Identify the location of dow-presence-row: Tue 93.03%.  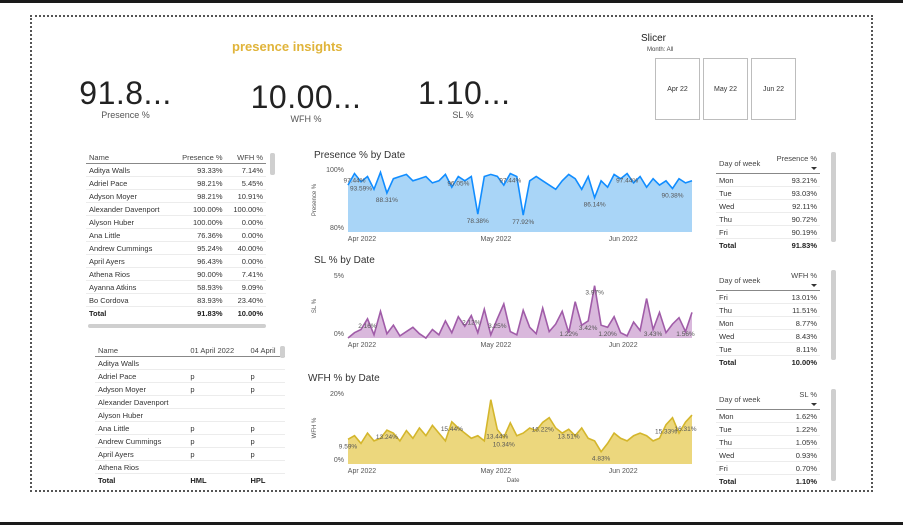
(768, 193).